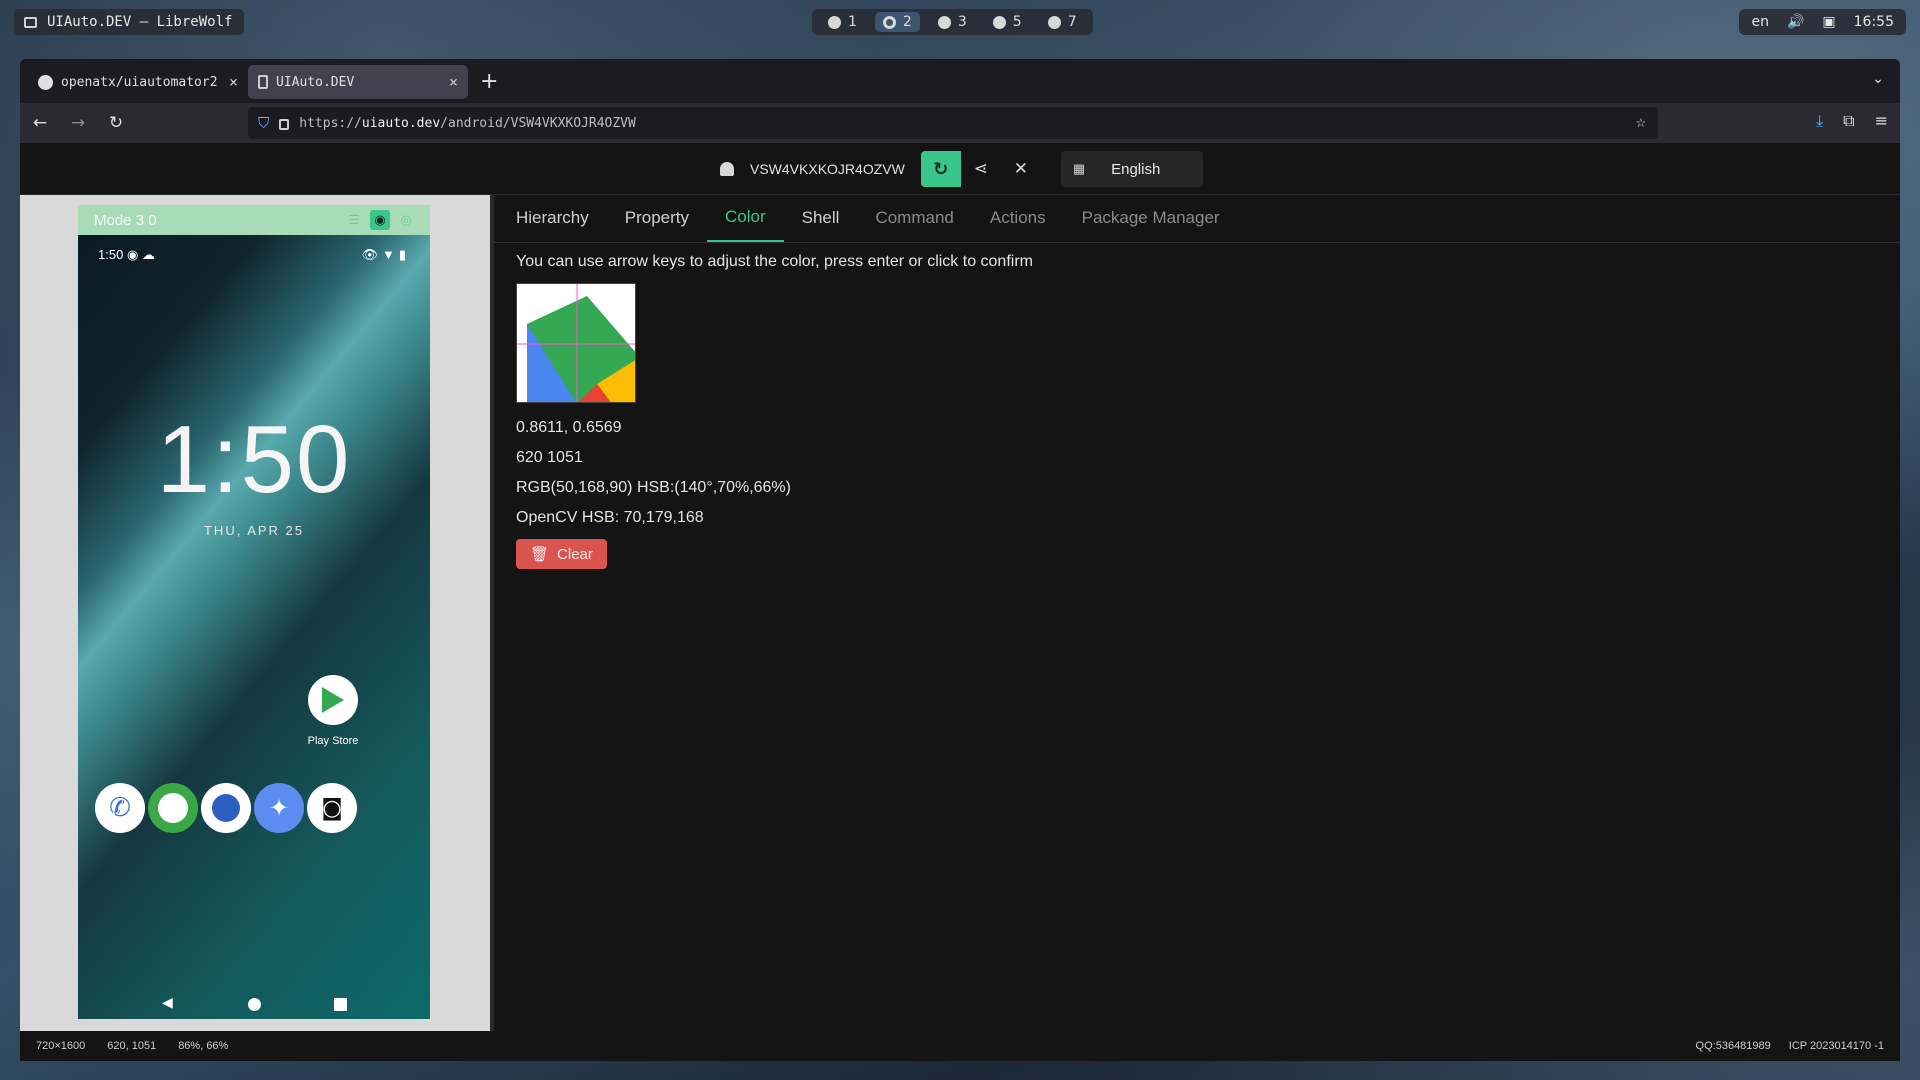 The height and width of the screenshot is (1080, 1920). I want to click on workspace-5: 5, so click(1007, 22).